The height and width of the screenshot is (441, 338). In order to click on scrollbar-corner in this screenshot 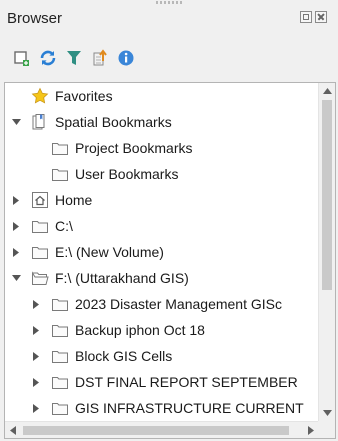, I will do `click(326, 429)`.